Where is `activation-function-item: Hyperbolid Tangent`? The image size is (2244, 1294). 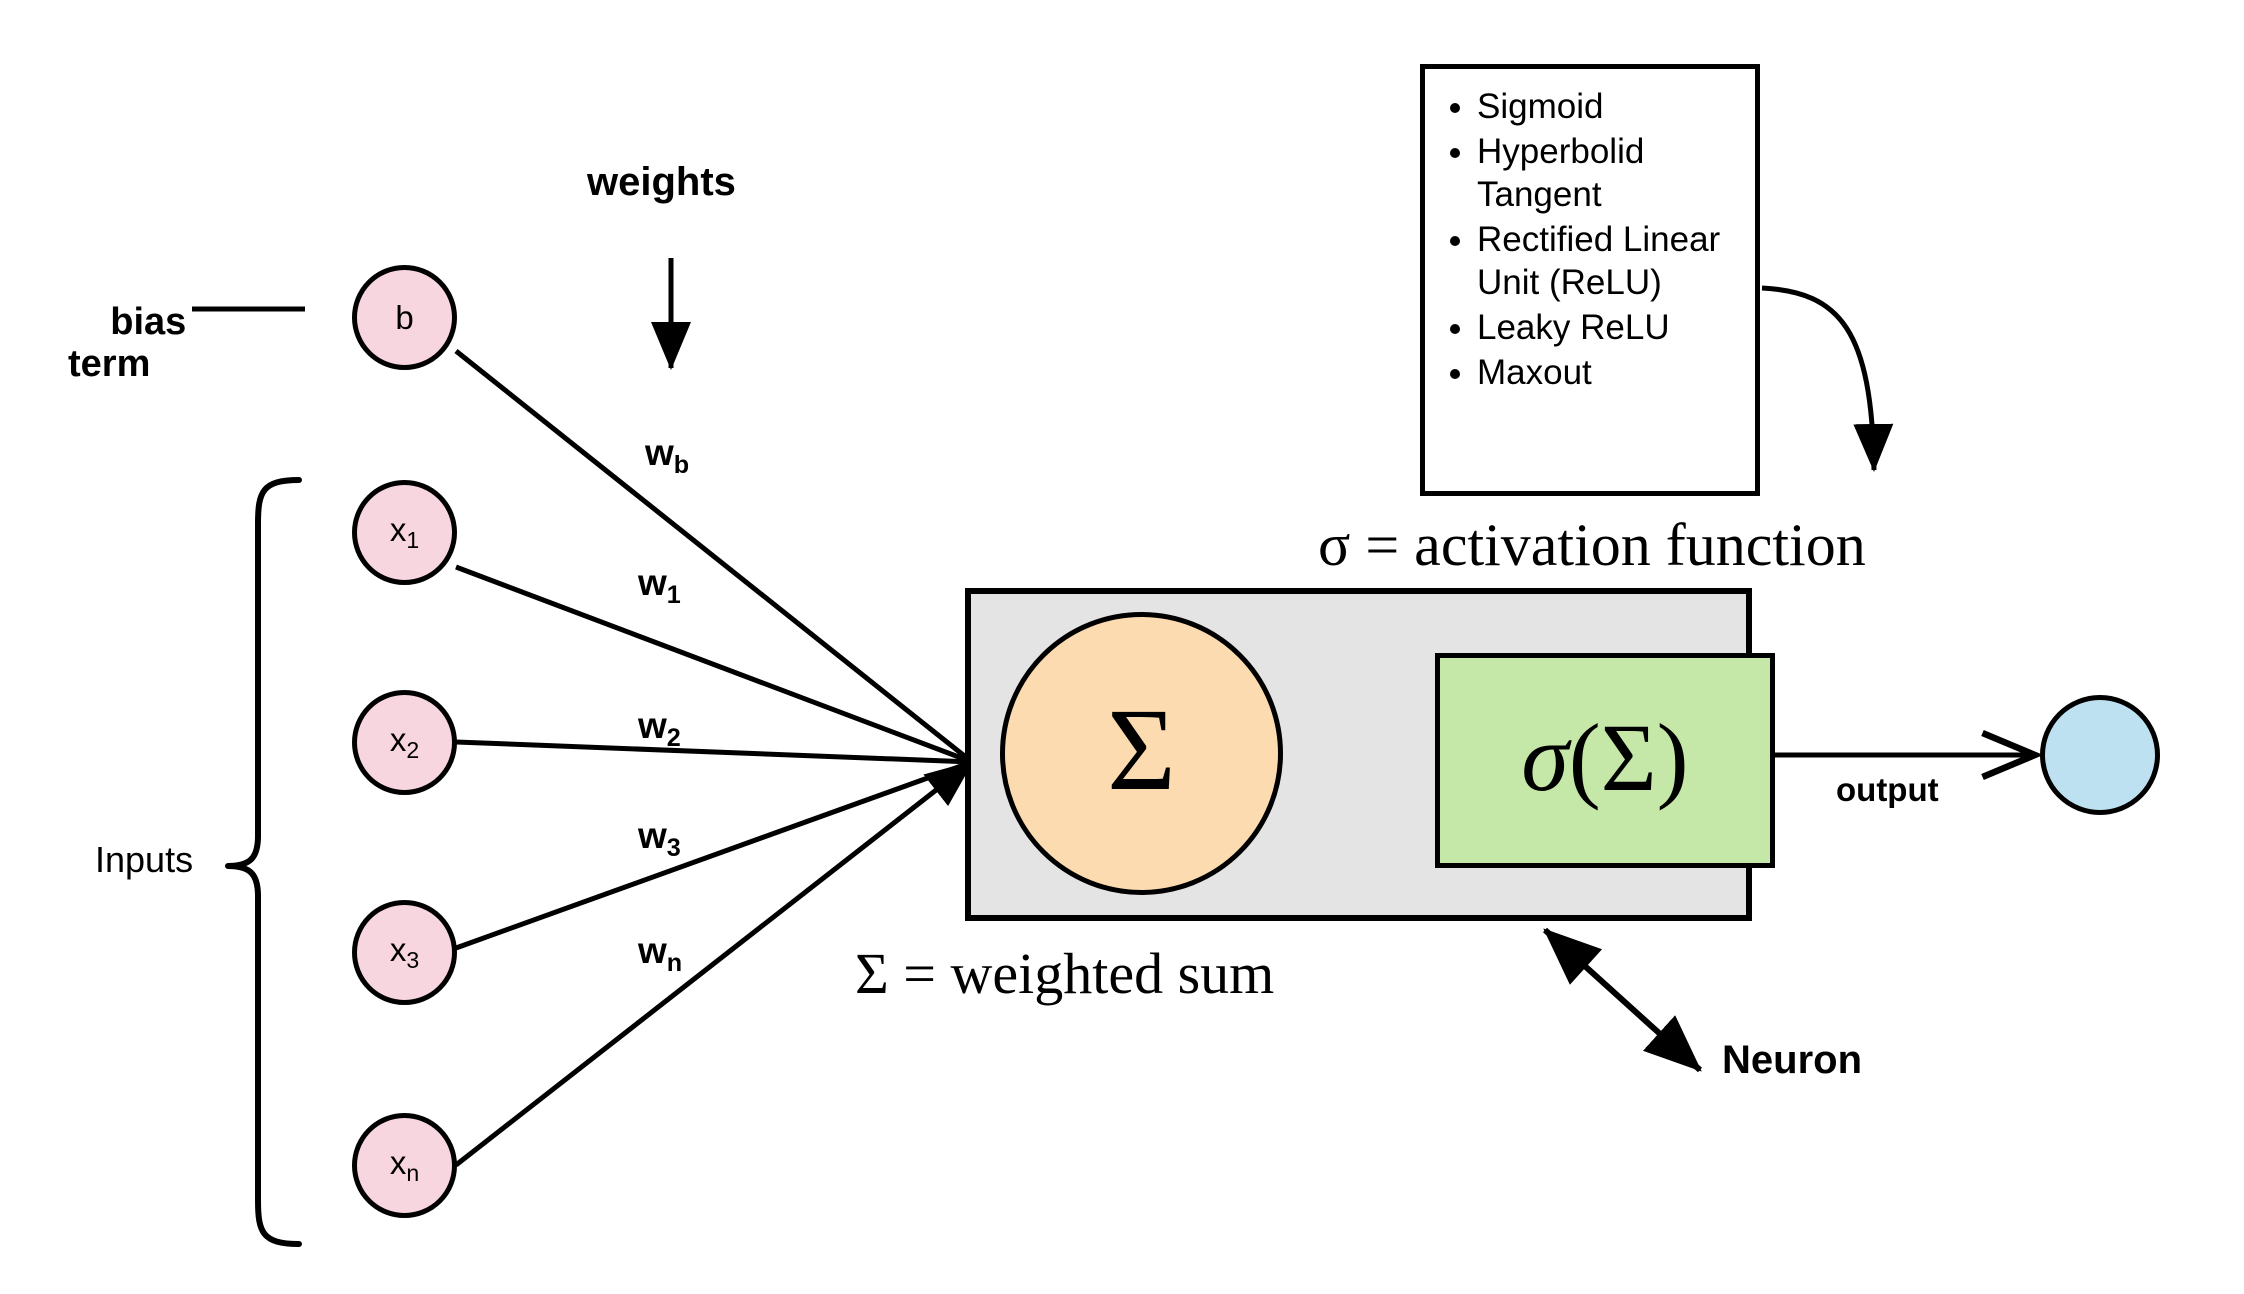
activation-function-item: Hyperbolid Tangent is located at coordinates (1611, 173).